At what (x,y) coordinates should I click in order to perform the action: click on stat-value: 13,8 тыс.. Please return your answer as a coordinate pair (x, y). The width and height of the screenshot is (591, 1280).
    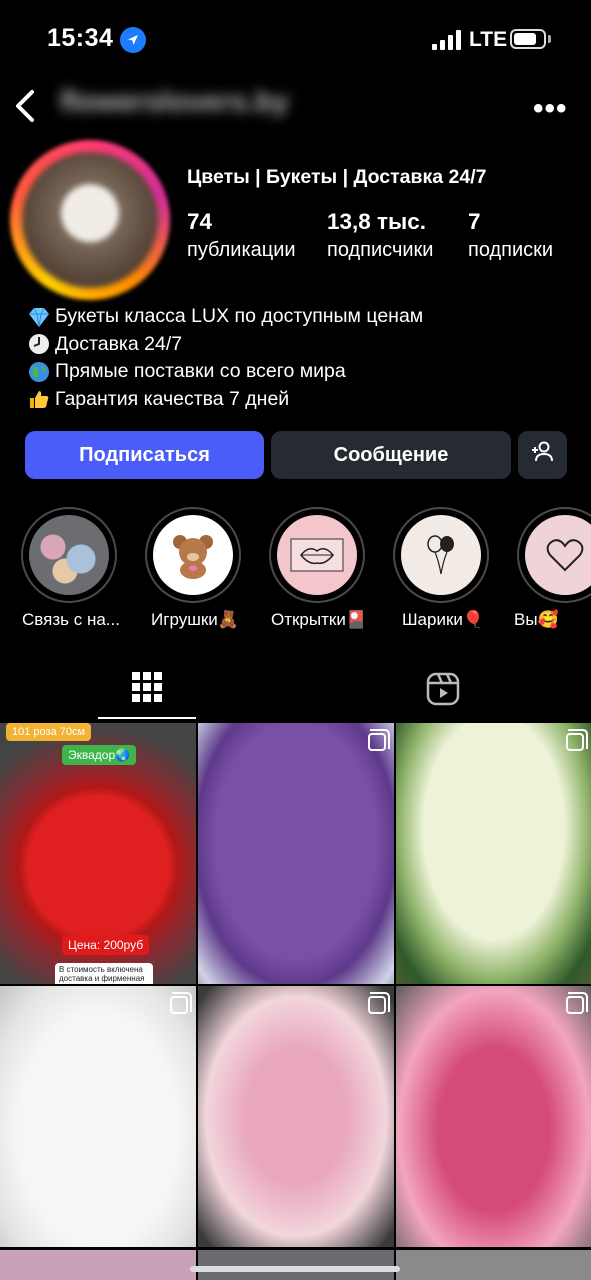
    Looking at the image, I should click on (377, 221).